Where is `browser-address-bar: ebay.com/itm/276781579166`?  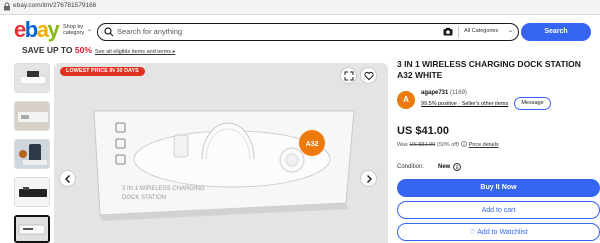 browser-address-bar: ebay.com/itm/276781579166 is located at coordinates (300, 7).